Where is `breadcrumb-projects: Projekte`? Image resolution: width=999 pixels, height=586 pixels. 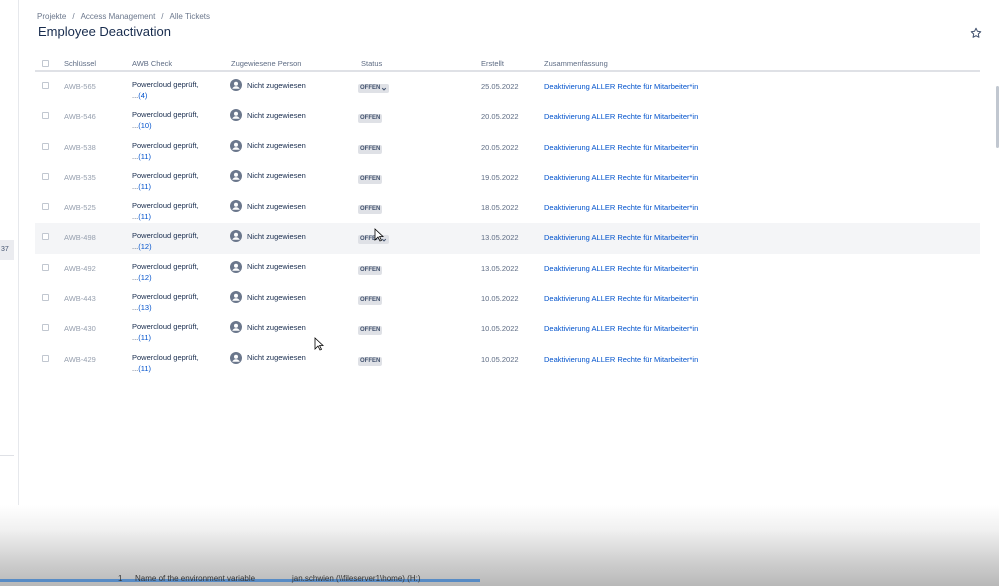 breadcrumb-projects: Projekte is located at coordinates (51, 16).